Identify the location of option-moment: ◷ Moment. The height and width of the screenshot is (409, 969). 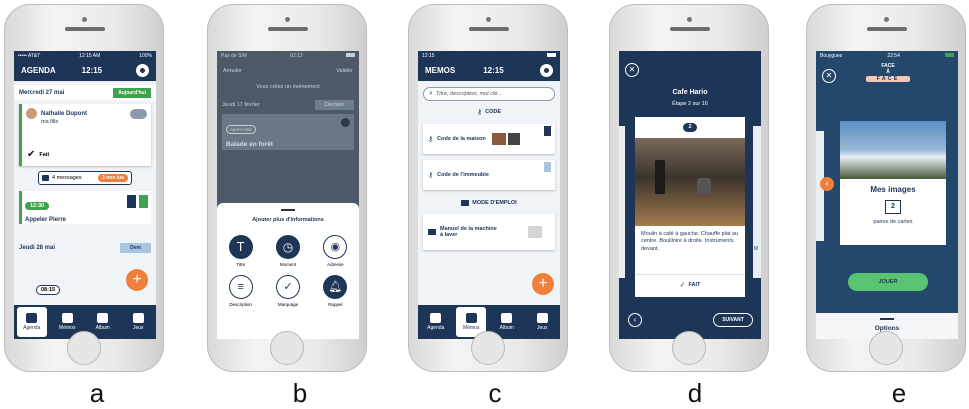
(287, 251).